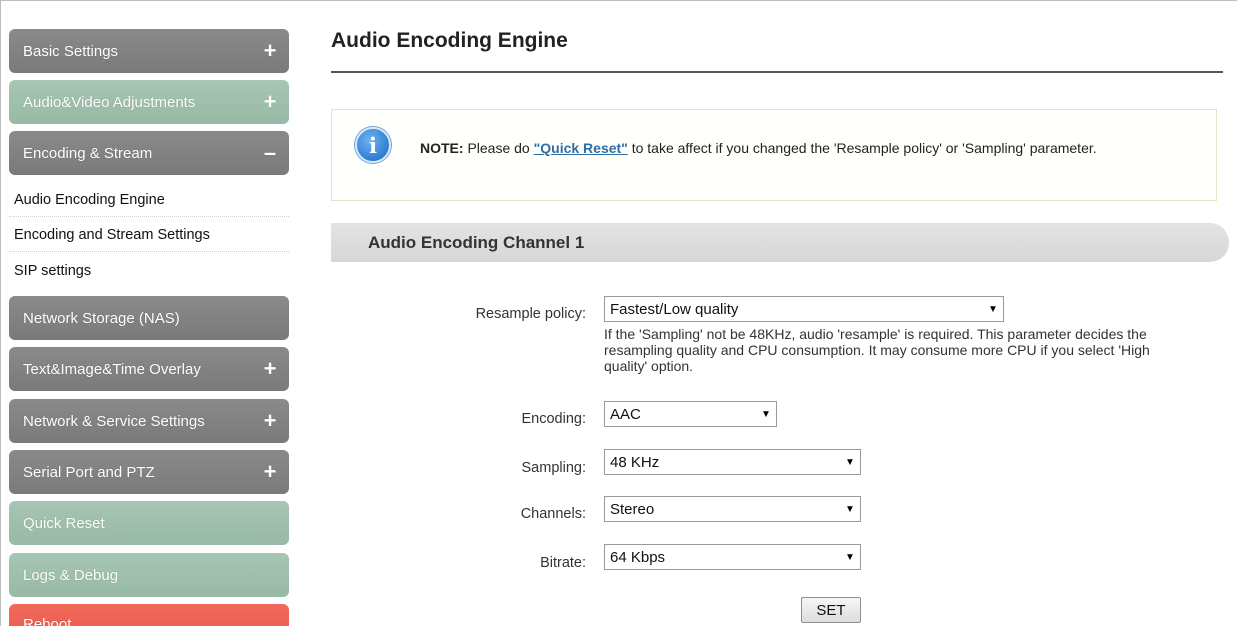  I want to click on submenu-label: Audio Encoding Engine, so click(89, 199).